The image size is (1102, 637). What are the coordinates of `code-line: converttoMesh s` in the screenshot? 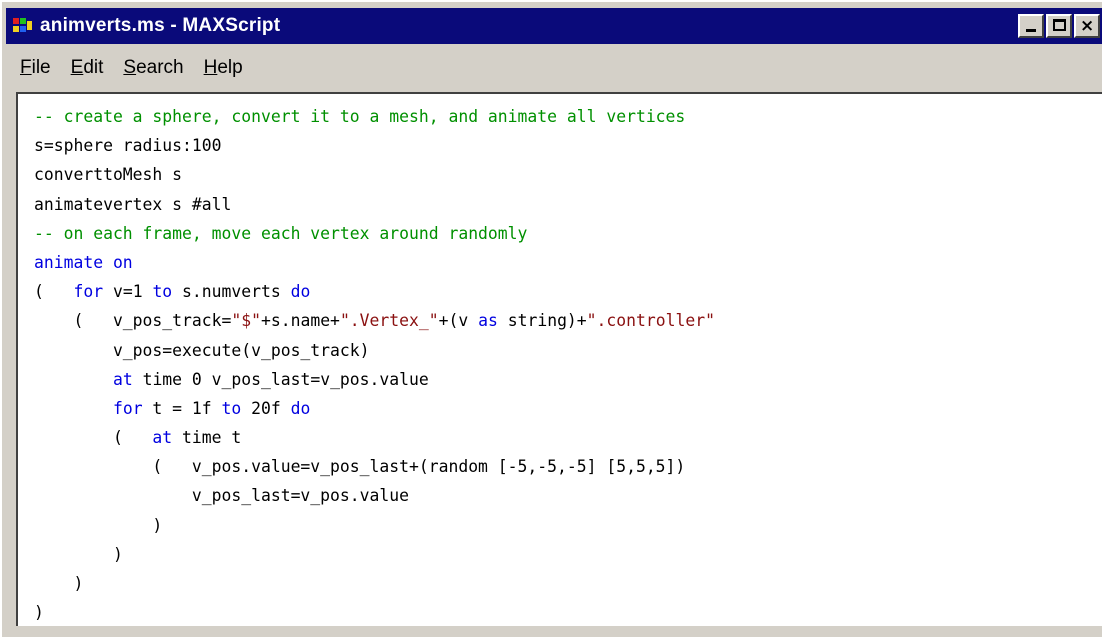 It's located at (374, 174).